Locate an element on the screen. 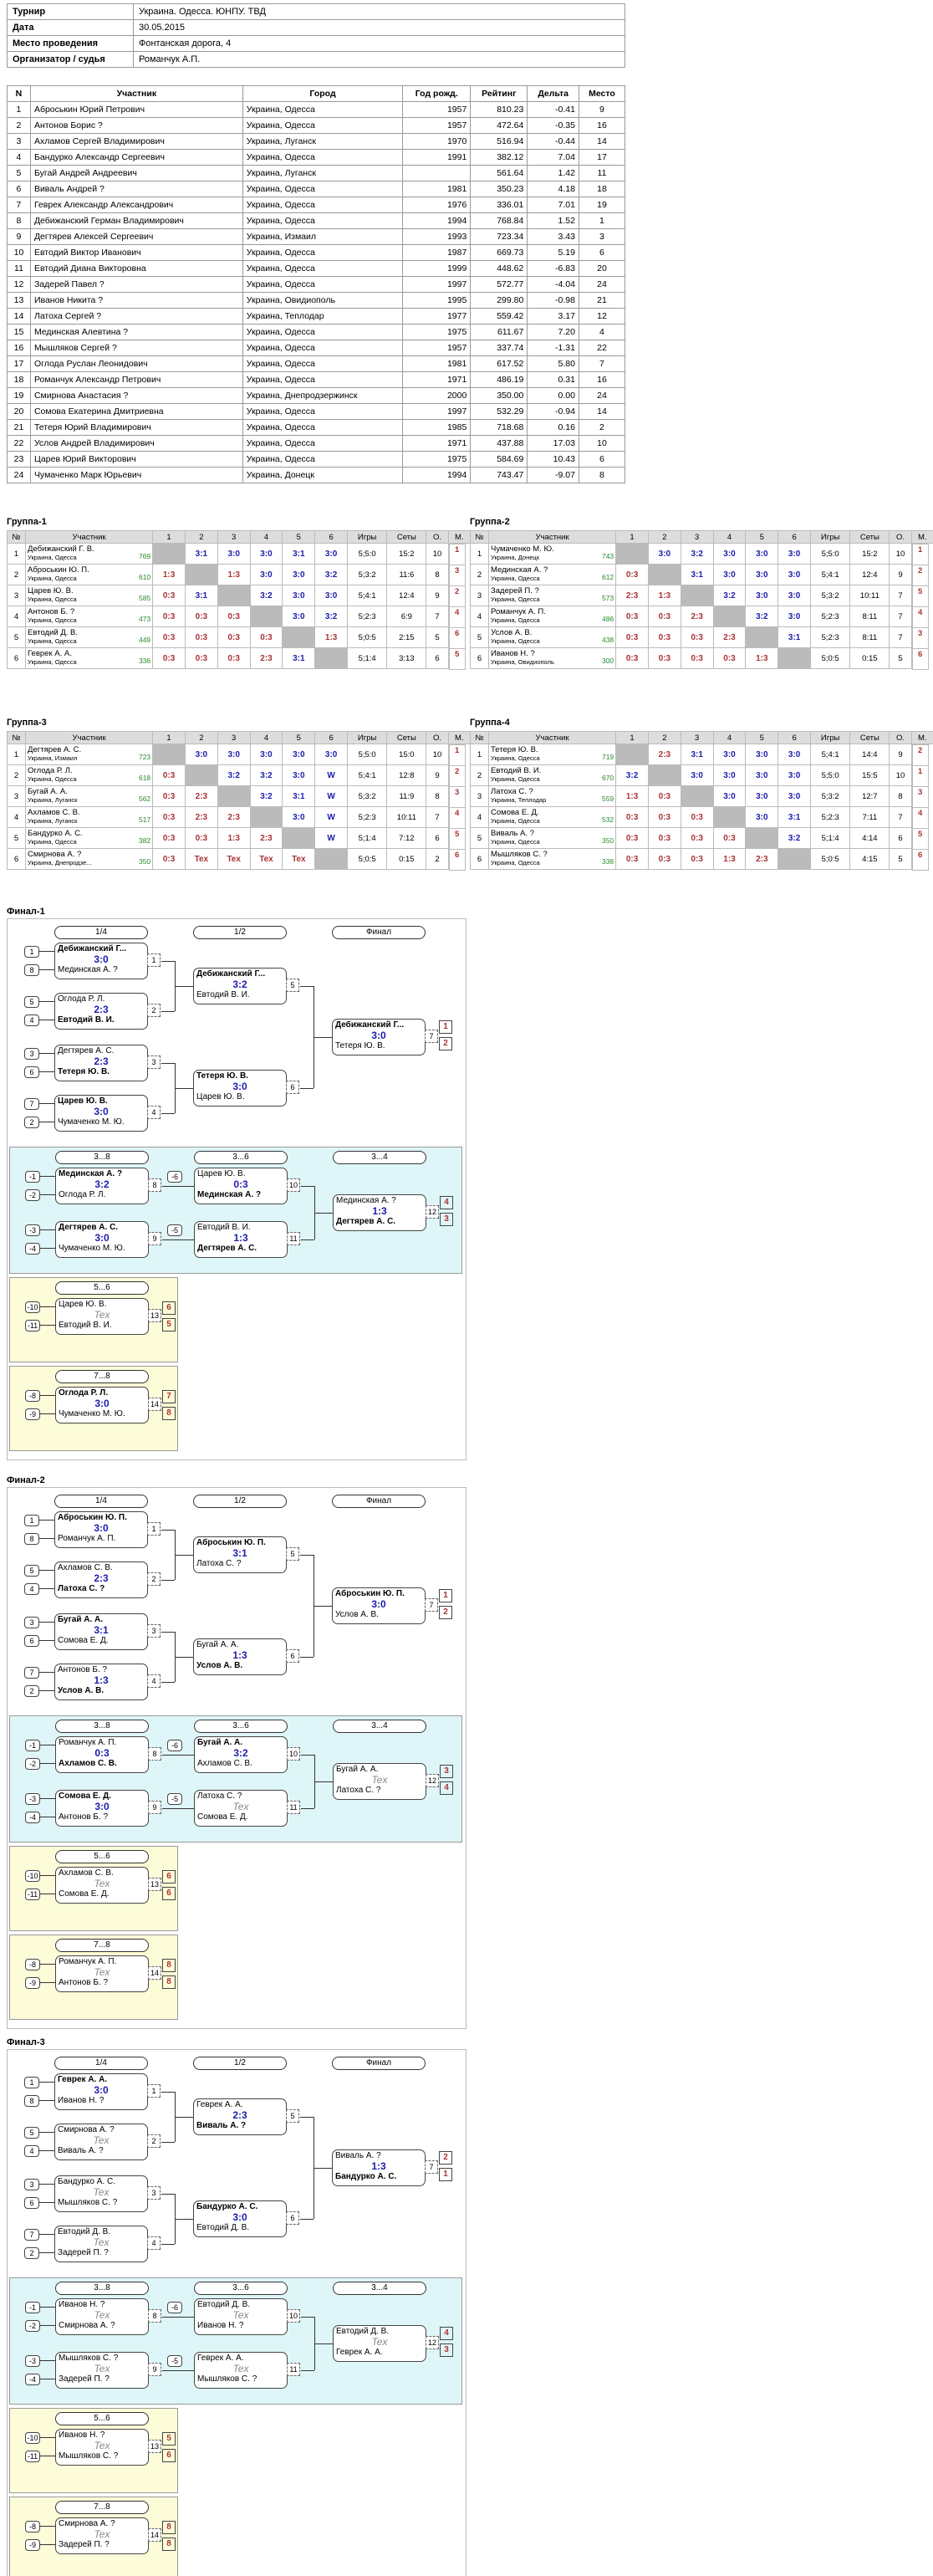  group-games: 5;1:4 is located at coordinates (367, 658).